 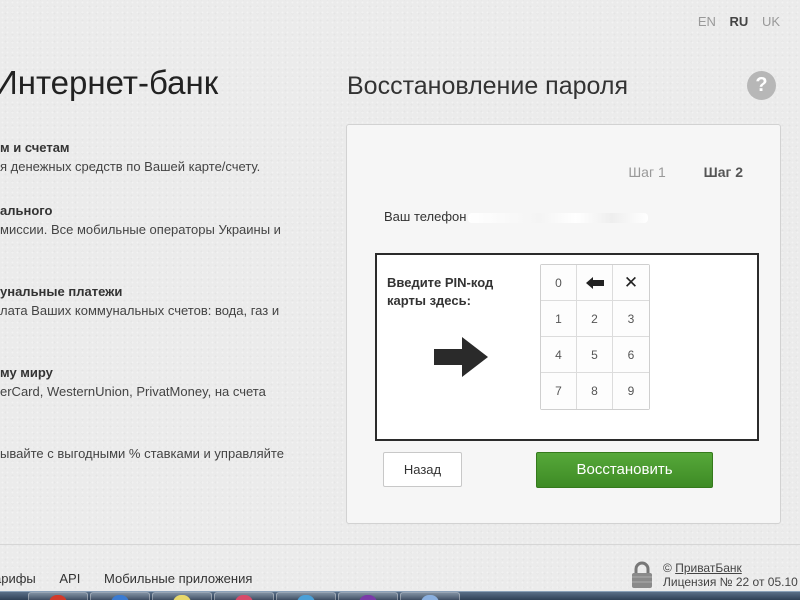 I want to click on copyright: © ПриватБанк Лицензия № 22 от 05.10, so click(x=730, y=575).